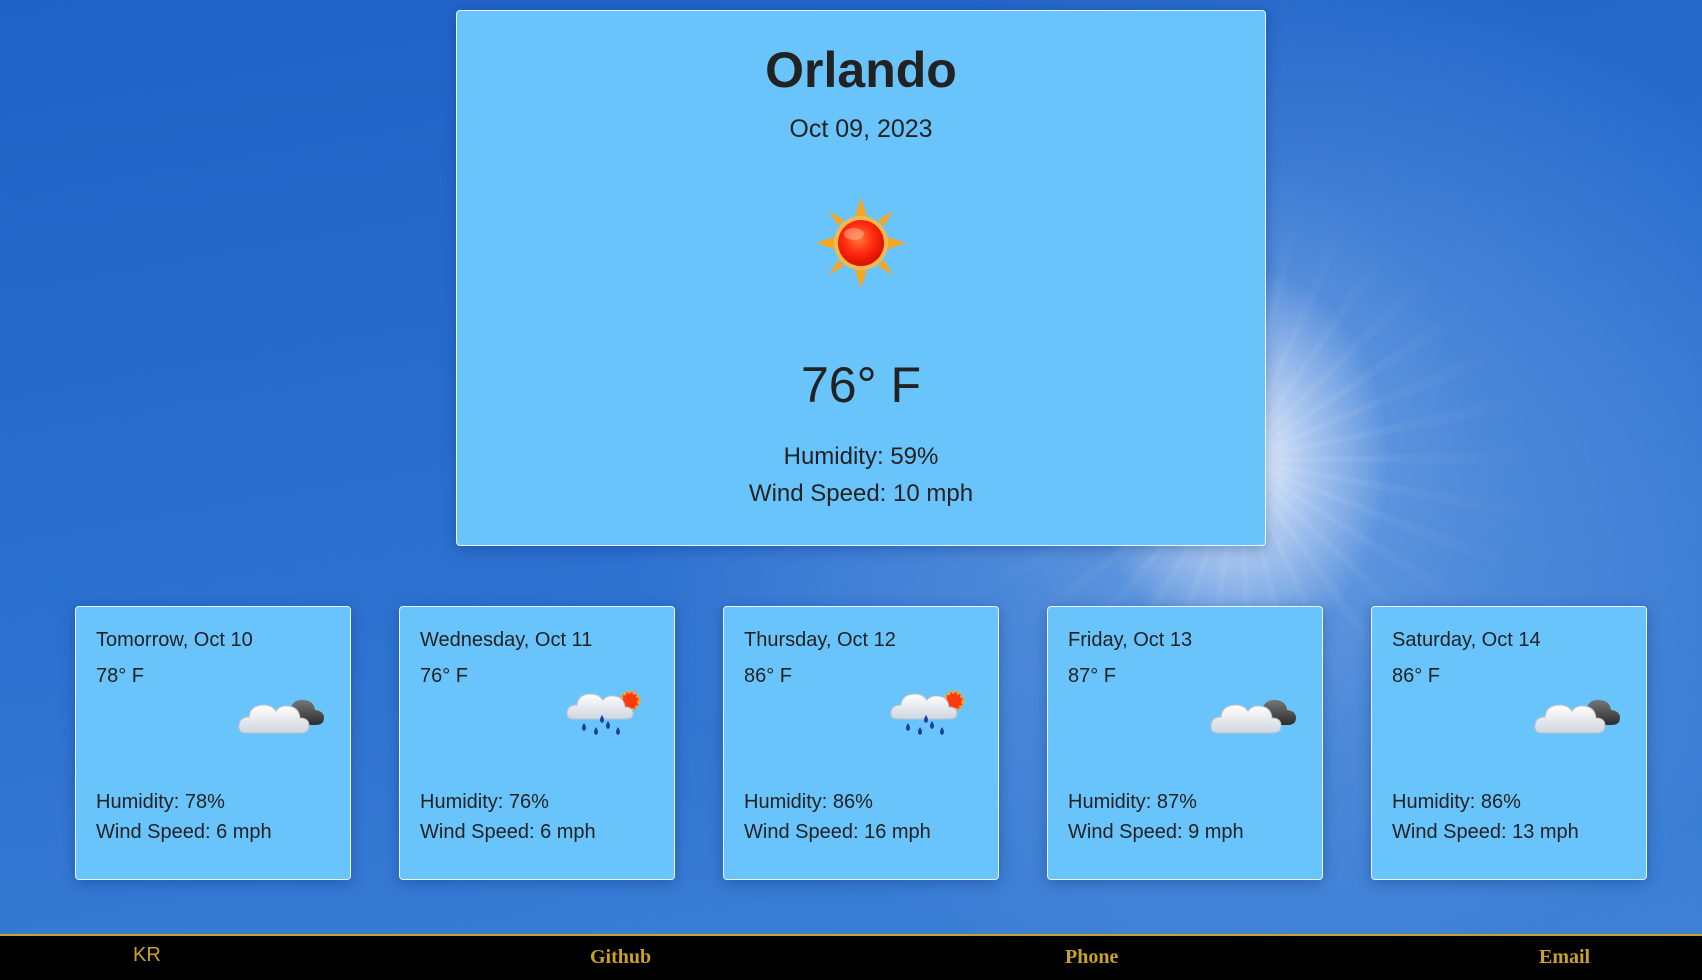 Image resolution: width=1702 pixels, height=980 pixels. I want to click on footer: KR Github Phone Email, so click(851, 957).